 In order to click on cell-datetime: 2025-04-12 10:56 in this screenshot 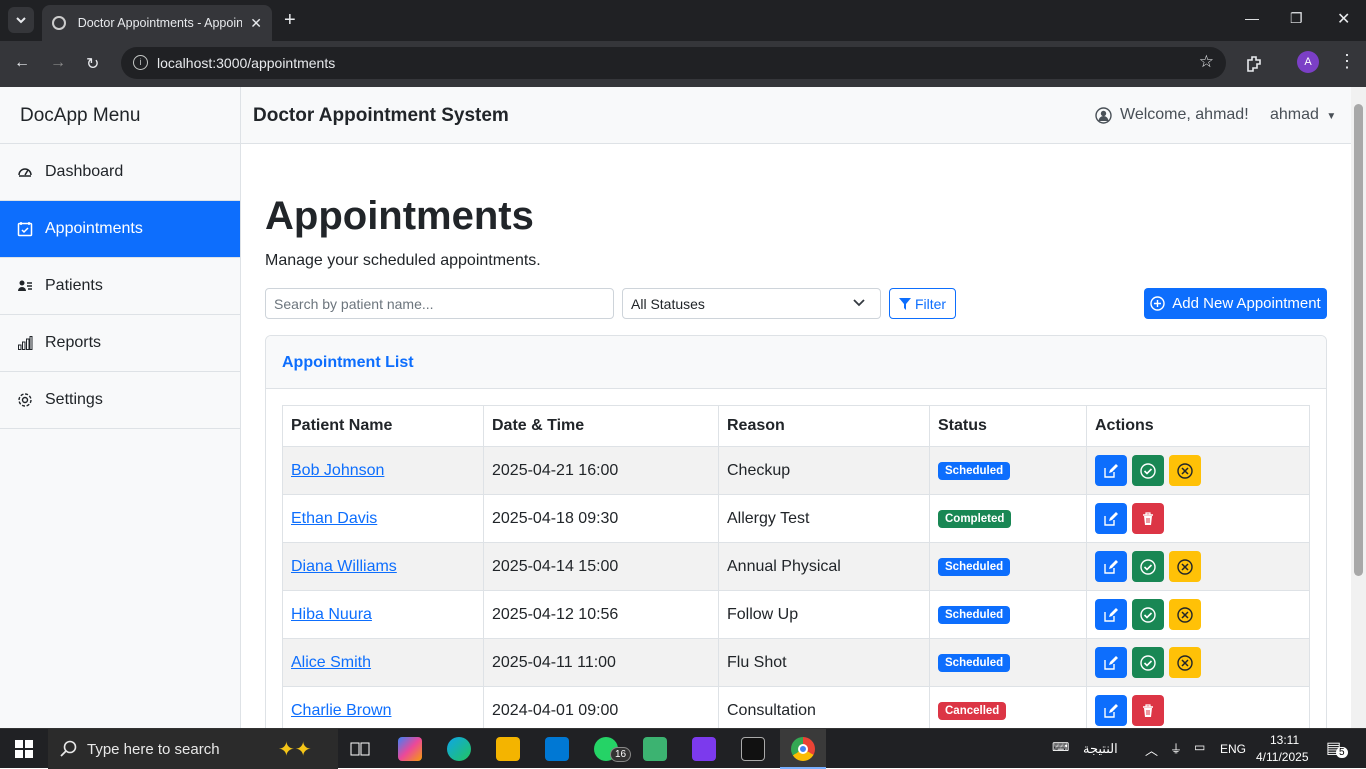, I will do `click(601, 614)`.